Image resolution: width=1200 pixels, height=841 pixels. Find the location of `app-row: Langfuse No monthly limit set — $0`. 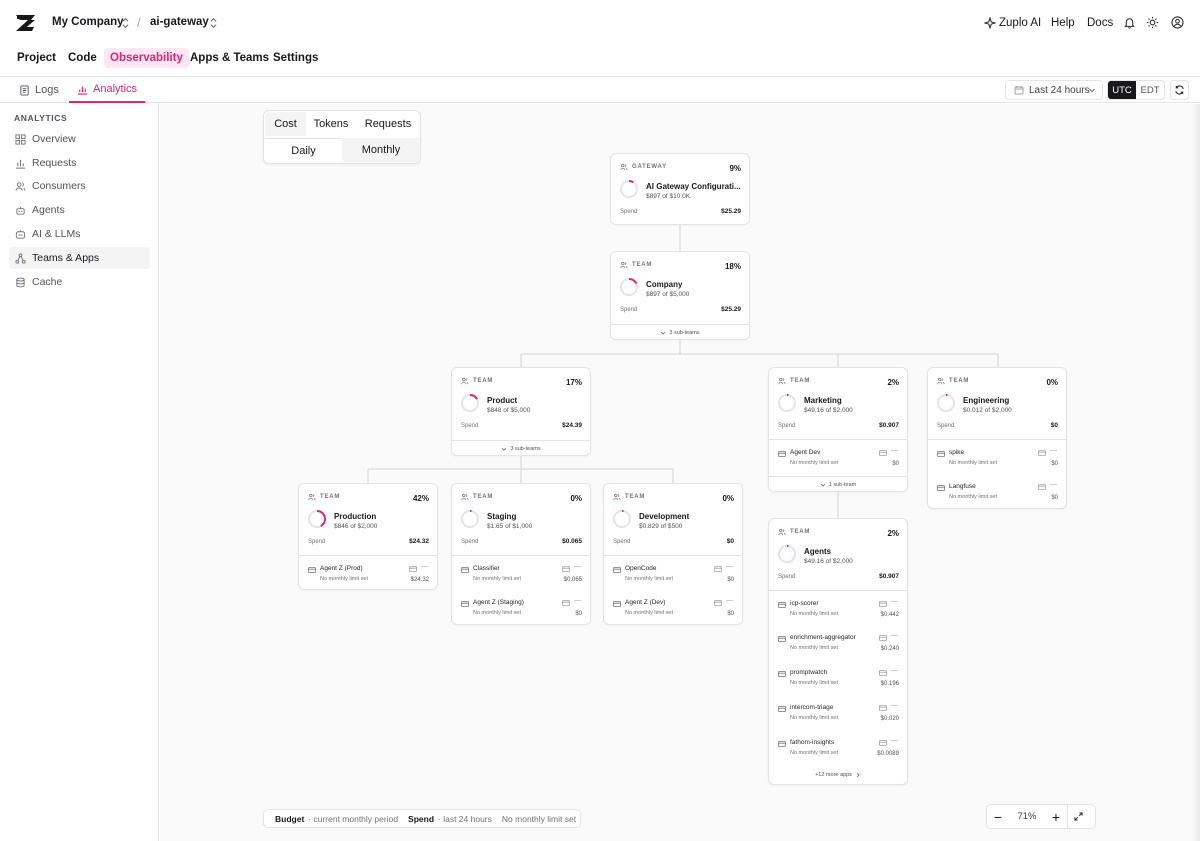

app-row: Langfuse No monthly limit set — $0 is located at coordinates (997, 491).